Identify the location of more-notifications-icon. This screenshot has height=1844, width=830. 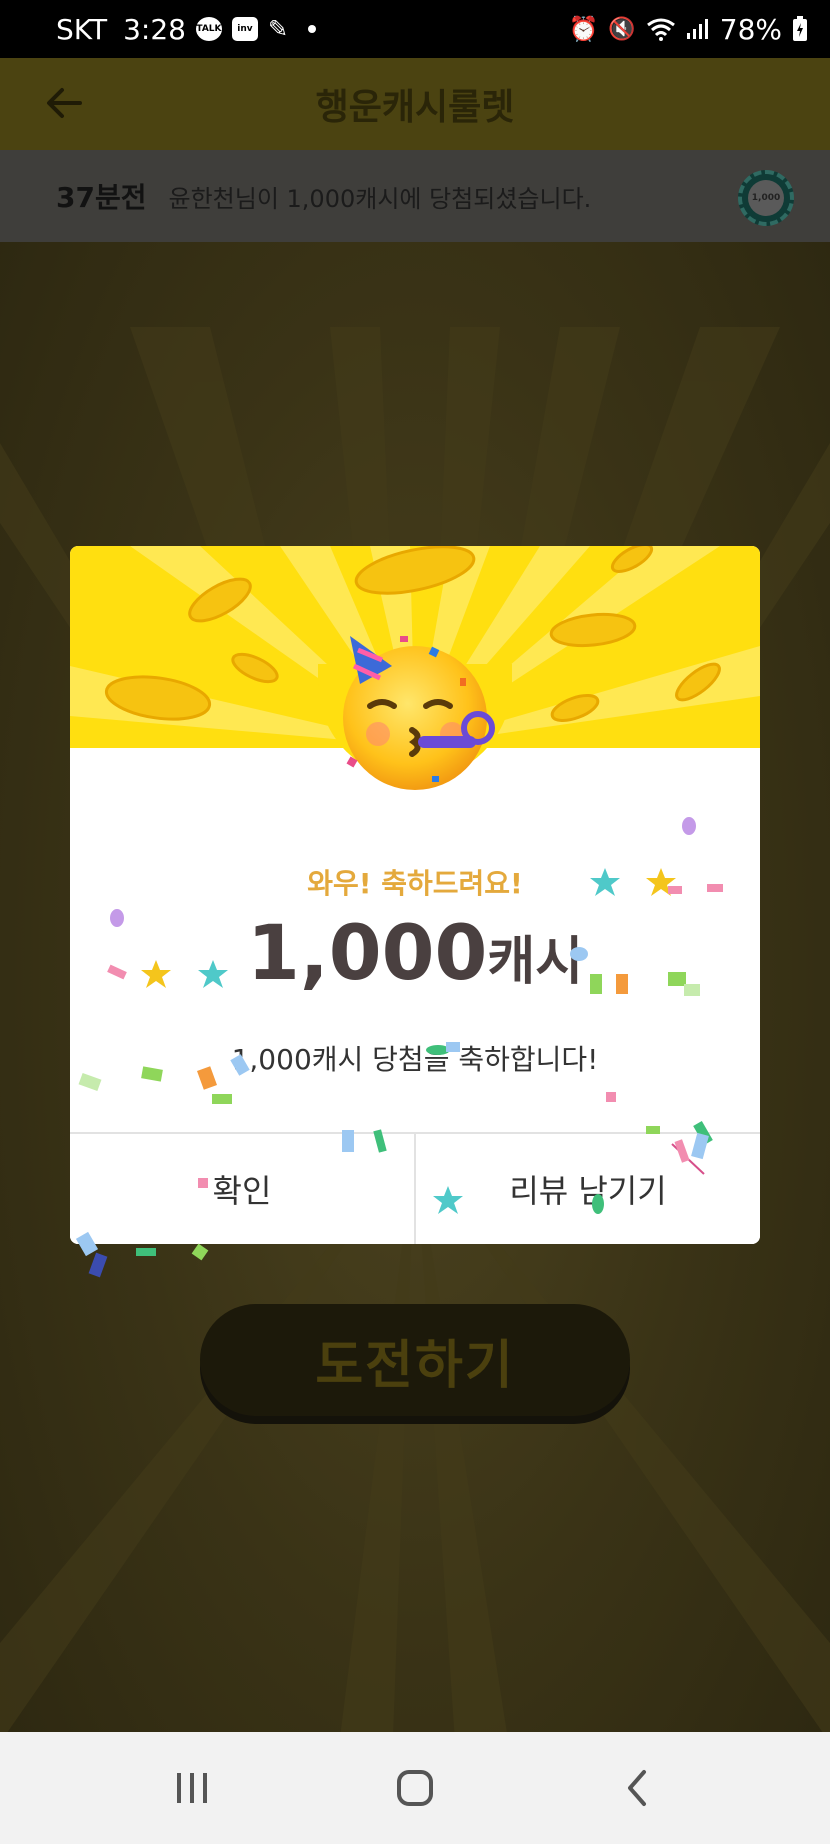
(312, 29).